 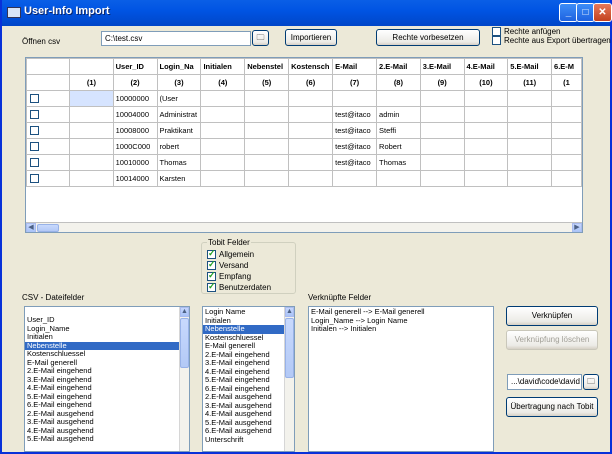 I want to click on tobit-fields-scrollbar: ▲, so click(x=289, y=379).